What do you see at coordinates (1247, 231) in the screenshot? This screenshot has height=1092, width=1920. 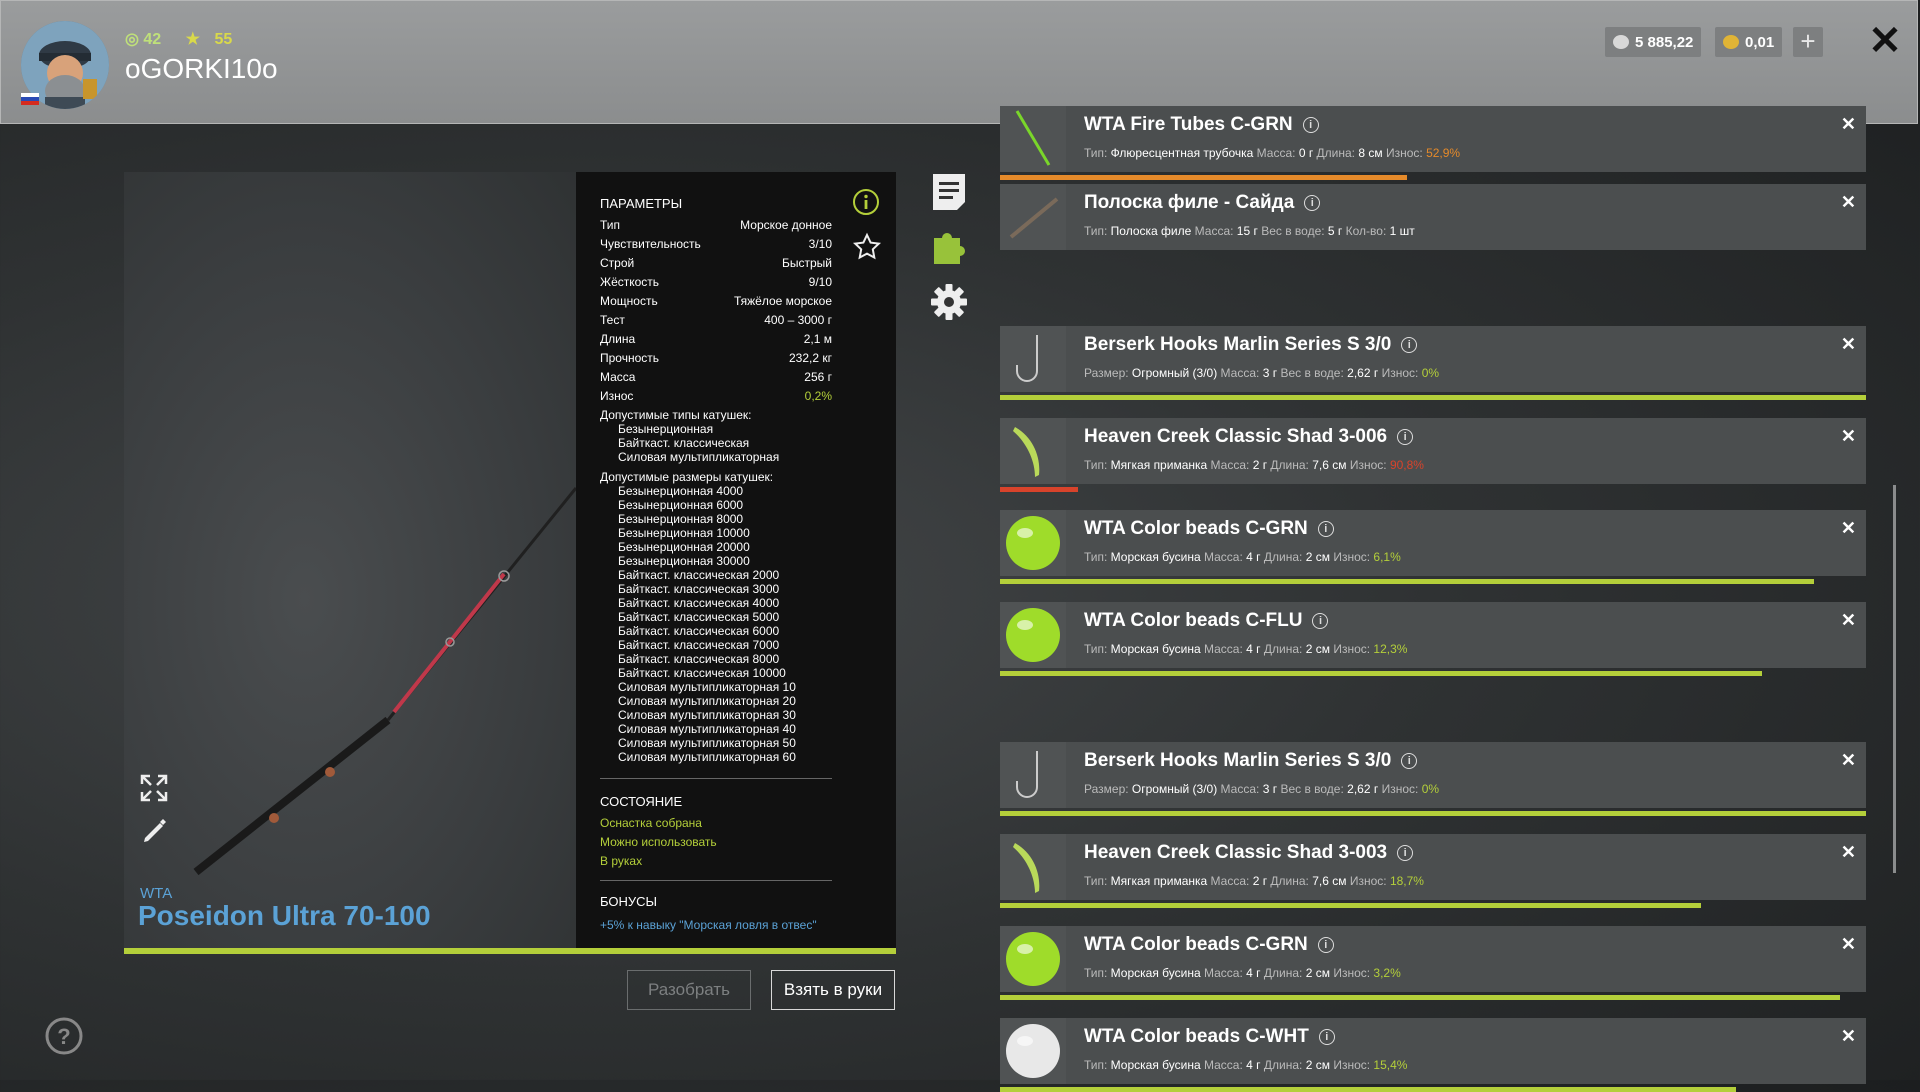 I see `detail-value: 15 г` at bounding box center [1247, 231].